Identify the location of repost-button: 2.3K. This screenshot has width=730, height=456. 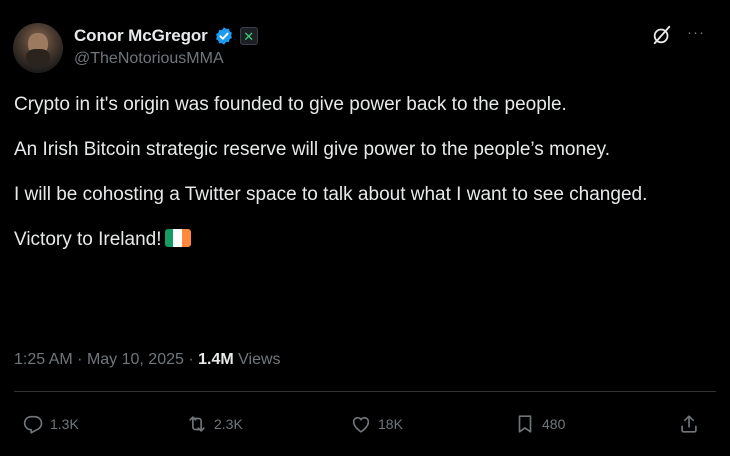
(214, 424).